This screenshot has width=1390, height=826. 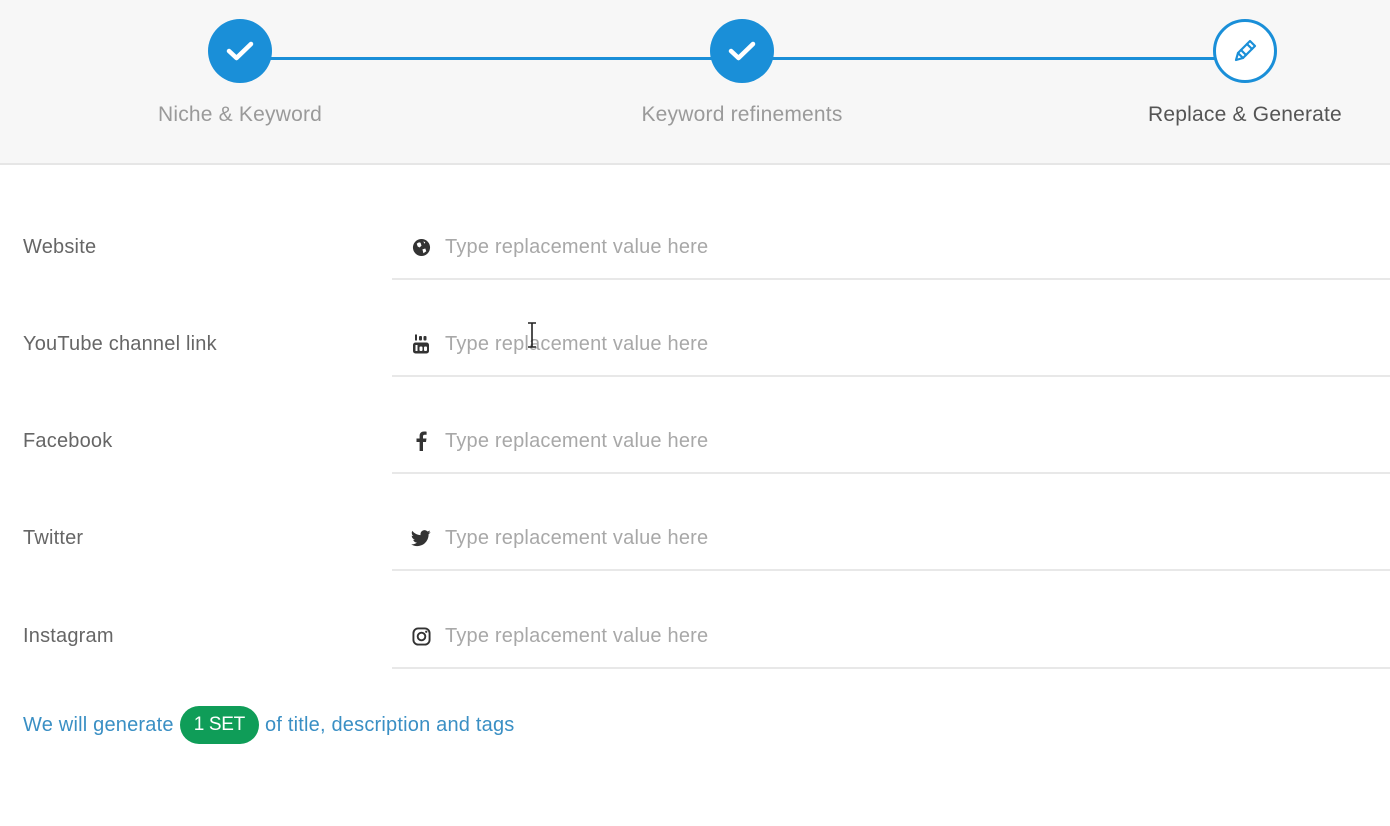 What do you see at coordinates (421, 441) in the screenshot?
I see `facebook-icon` at bounding box center [421, 441].